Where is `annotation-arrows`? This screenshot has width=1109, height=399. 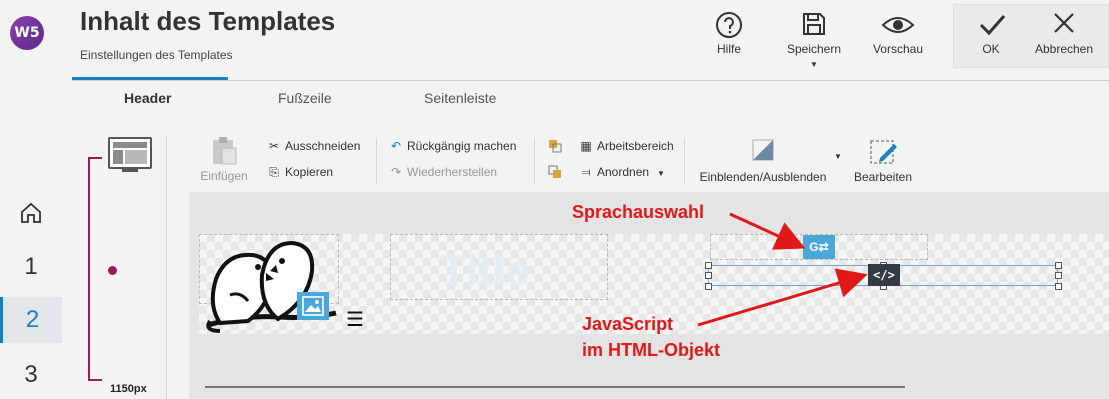 annotation-arrows is located at coordinates (782, 269).